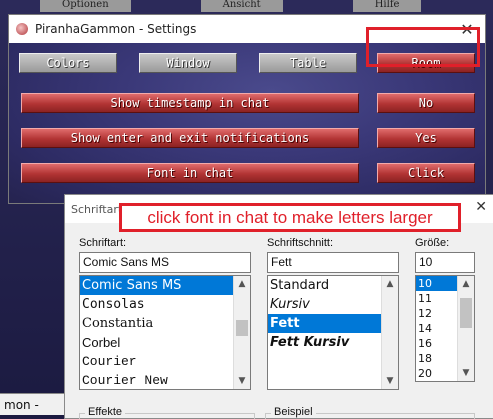 The width and height of the screenshot is (493, 419). What do you see at coordinates (445, 328) in the screenshot?
I see `size-list: 10 11 12 14 16 18 20 ▲ ▼` at bounding box center [445, 328].